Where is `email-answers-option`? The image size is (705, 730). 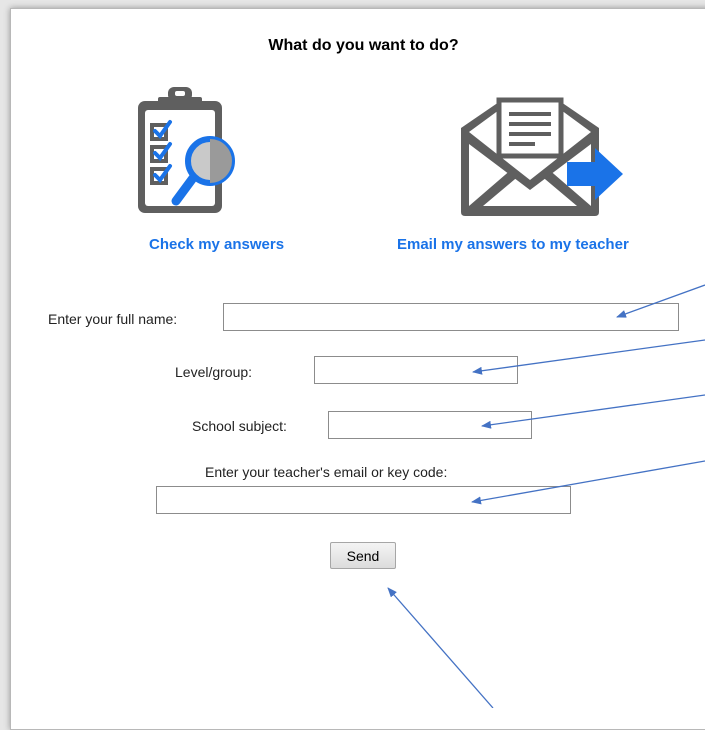 email-answers-option is located at coordinates (542, 155).